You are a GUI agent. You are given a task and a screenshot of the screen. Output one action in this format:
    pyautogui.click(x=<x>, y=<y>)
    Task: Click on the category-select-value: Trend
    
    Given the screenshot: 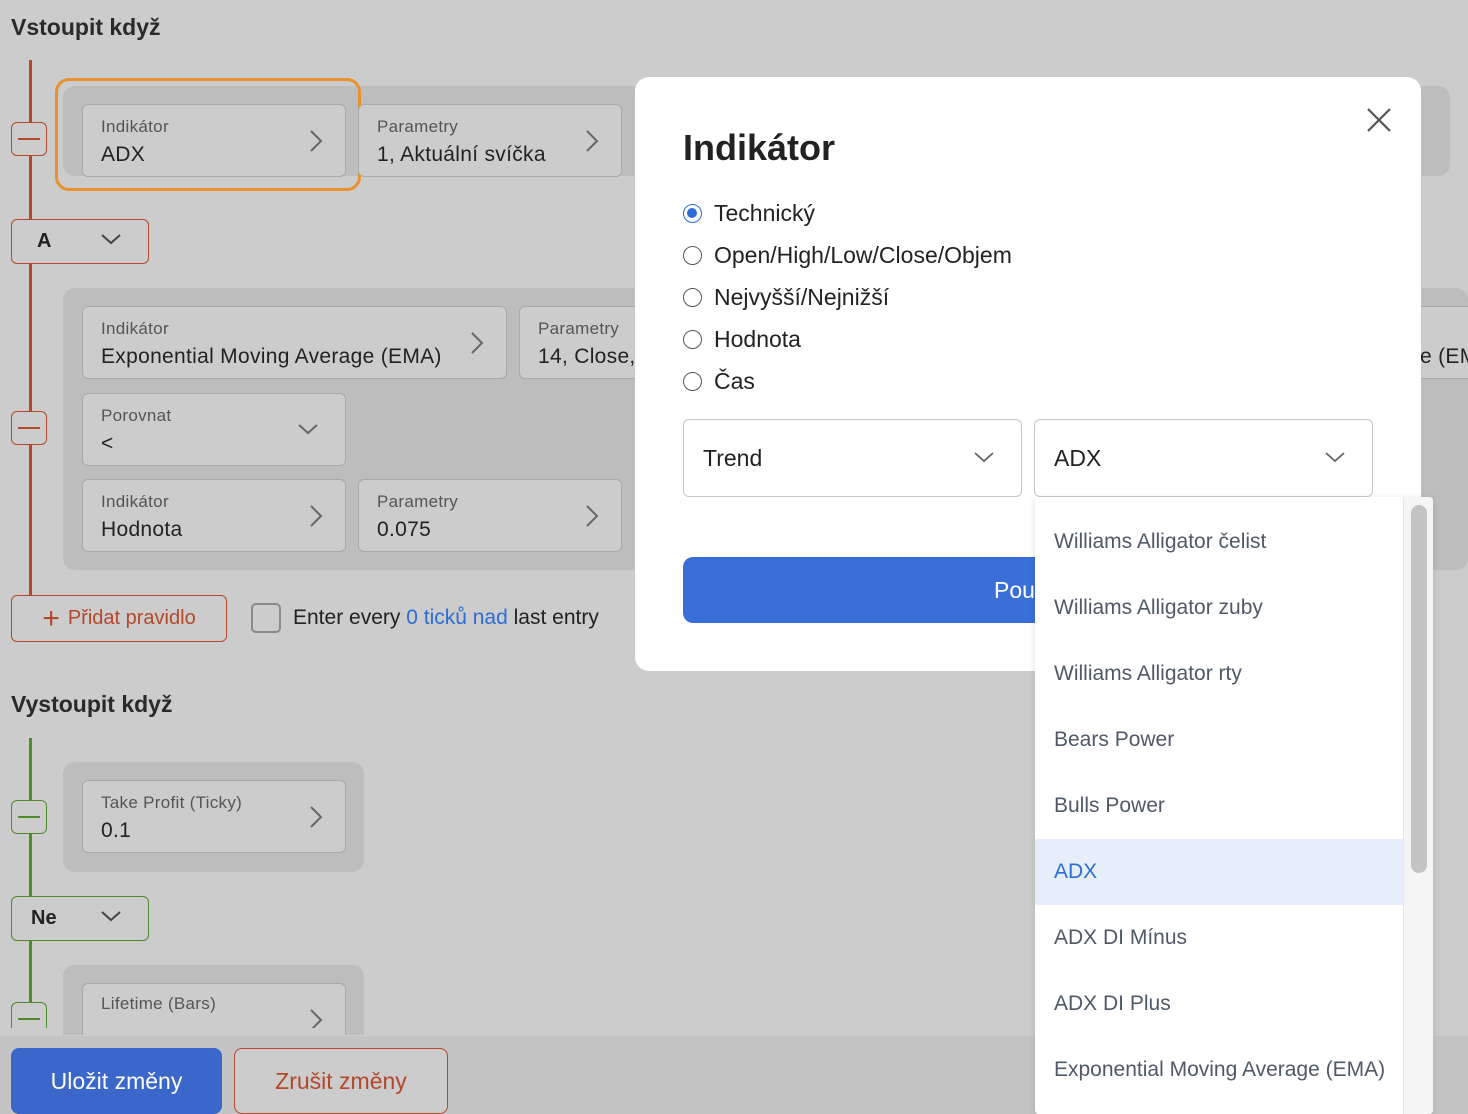 What is the action you would take?
    pyautogui.click(x=733, y=457)
    